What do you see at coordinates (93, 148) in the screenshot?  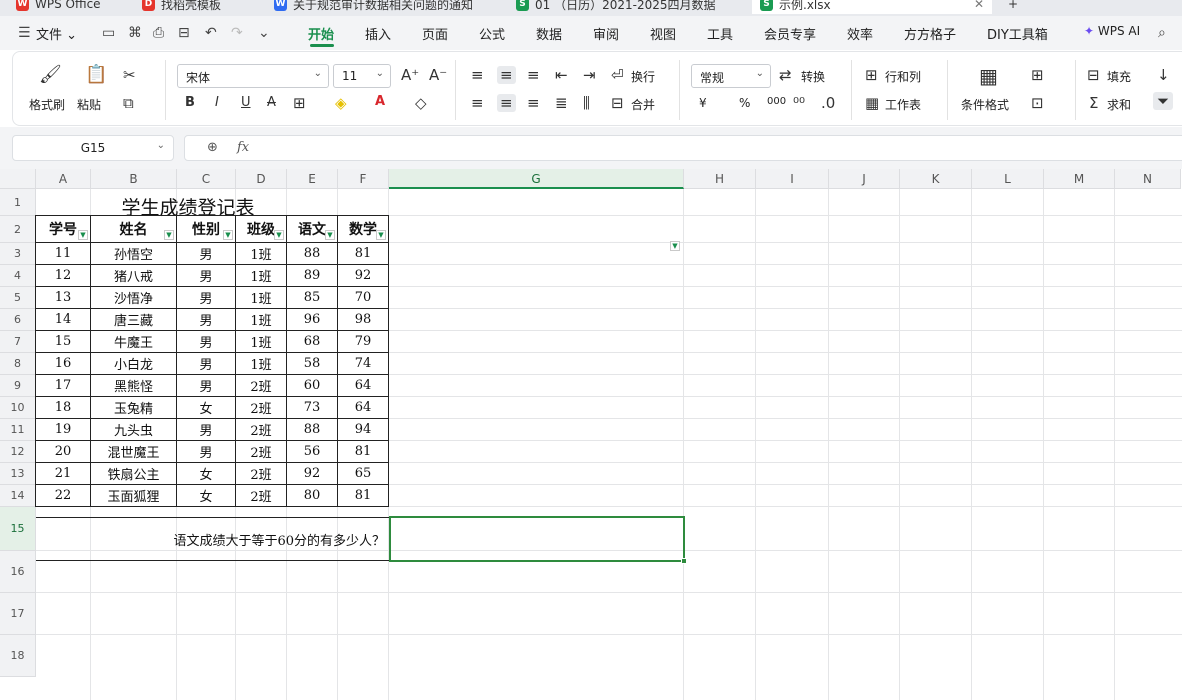 I see `name-box: G15 ⌄` at bounding box center [93, 148].